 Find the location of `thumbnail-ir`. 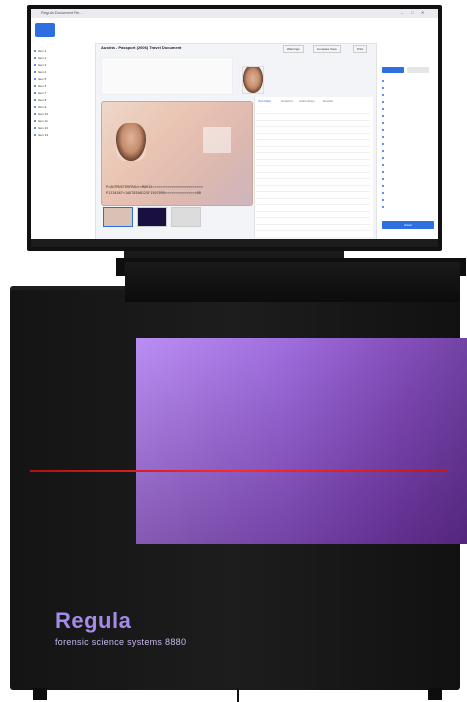

thumbnail-ir is located at coordinates (186, 217).